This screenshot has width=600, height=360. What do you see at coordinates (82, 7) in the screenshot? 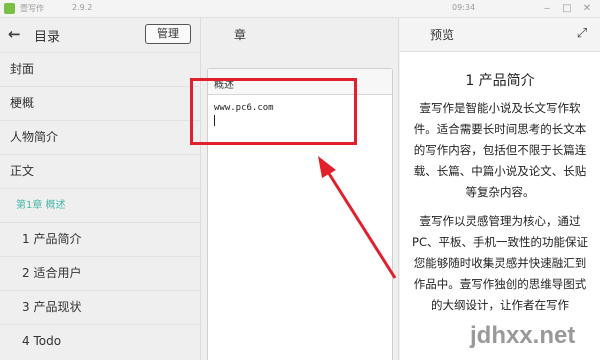
I see `app-version: 2.9.2` at bounding box center [82, 7].